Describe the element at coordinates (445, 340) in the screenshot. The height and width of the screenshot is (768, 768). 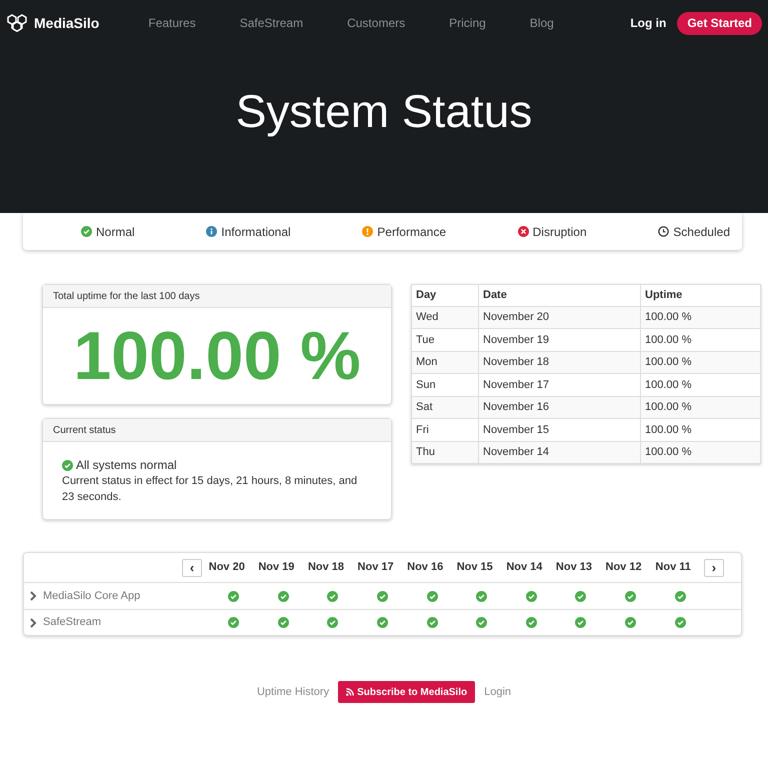
I see `table-cell: Tue` at that location.